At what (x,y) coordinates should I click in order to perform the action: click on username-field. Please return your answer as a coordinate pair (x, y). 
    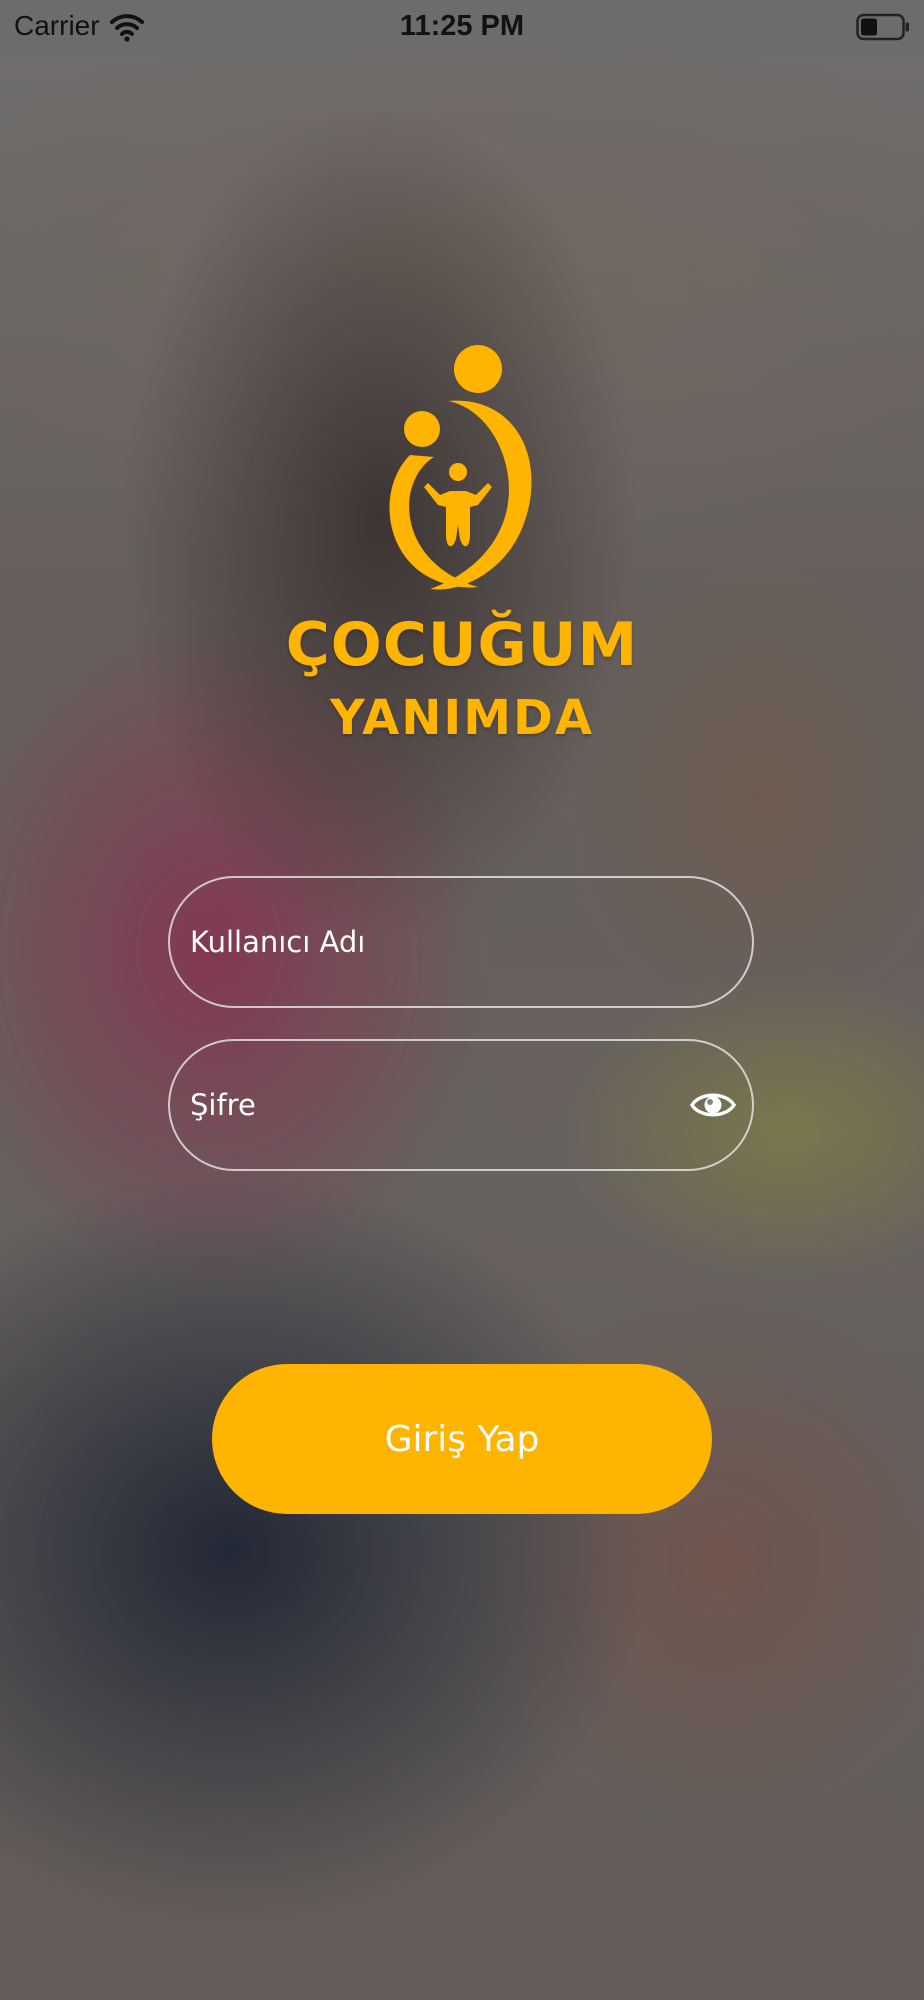
    Looking at the image, I should click on (461, 942).